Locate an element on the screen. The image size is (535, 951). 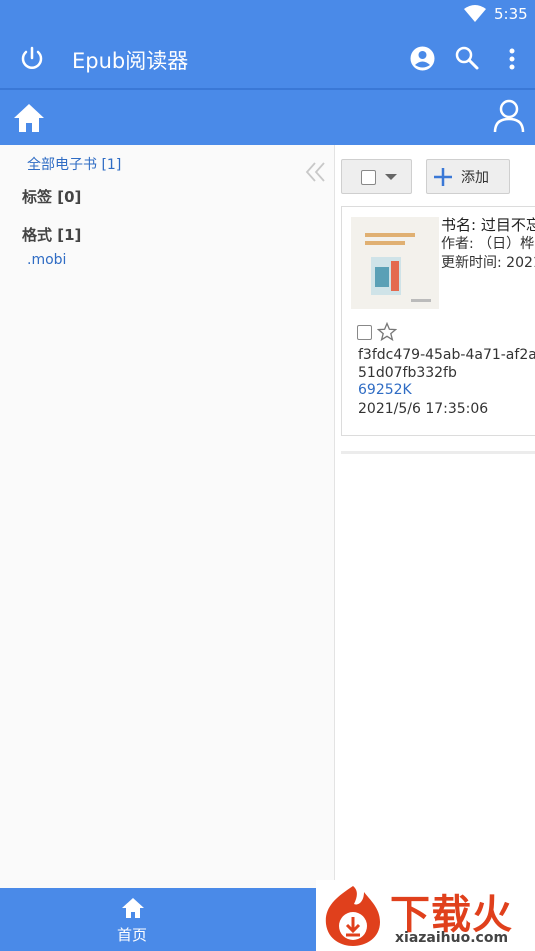
chevron-down-icon is located at coordinates (391, 177).